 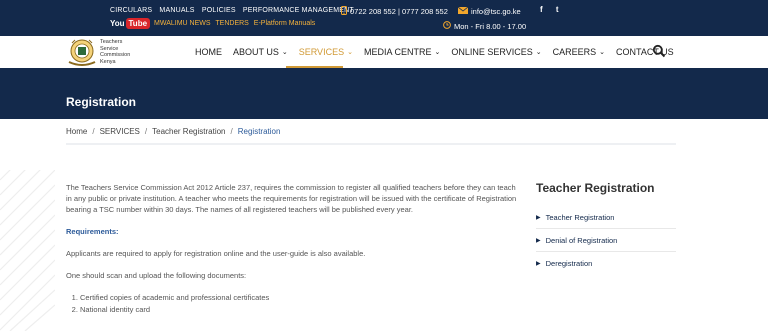 I want to click on top-link-policies: POLICIES, so click(x=219, y=10).